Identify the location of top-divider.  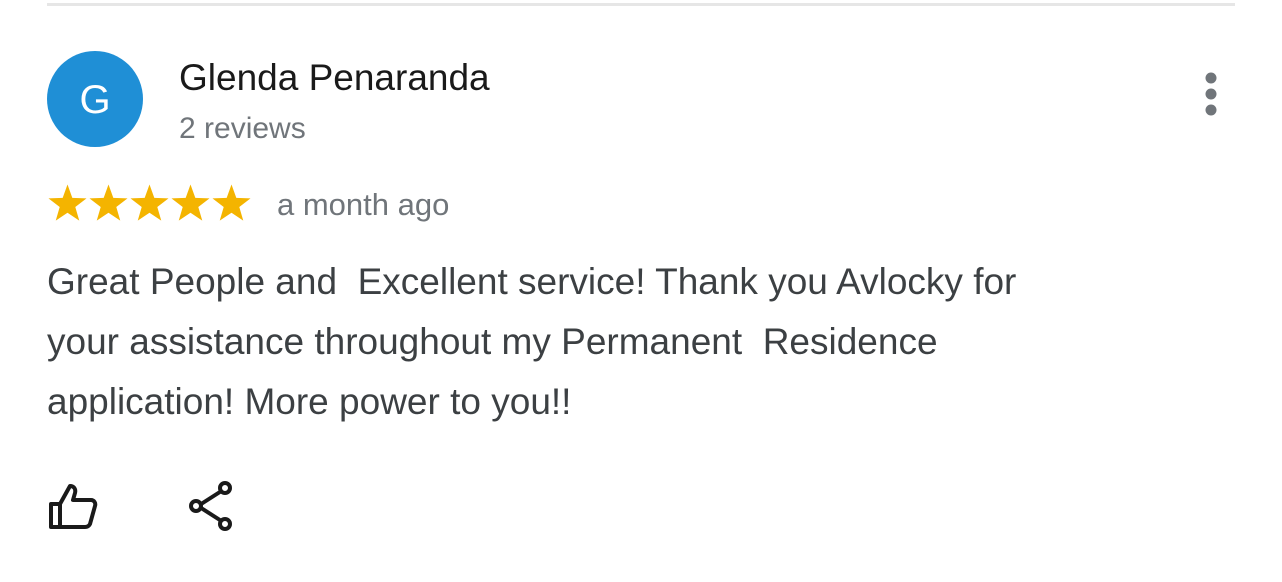
(641, 4).